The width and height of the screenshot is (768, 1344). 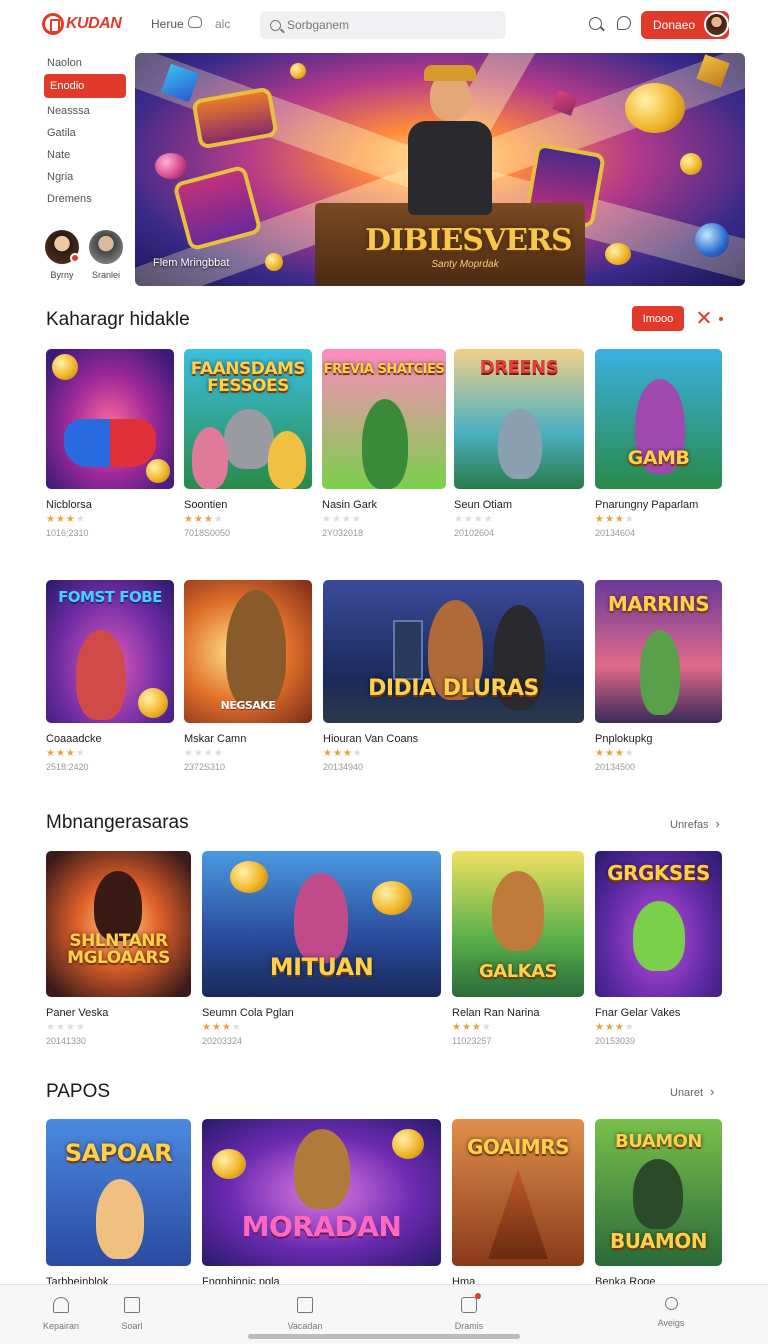 What do you see at coordinates (78, 1091) in the screenshot?
I see `section-title-papos: PAPOS` at bounding box center [78, 1091].